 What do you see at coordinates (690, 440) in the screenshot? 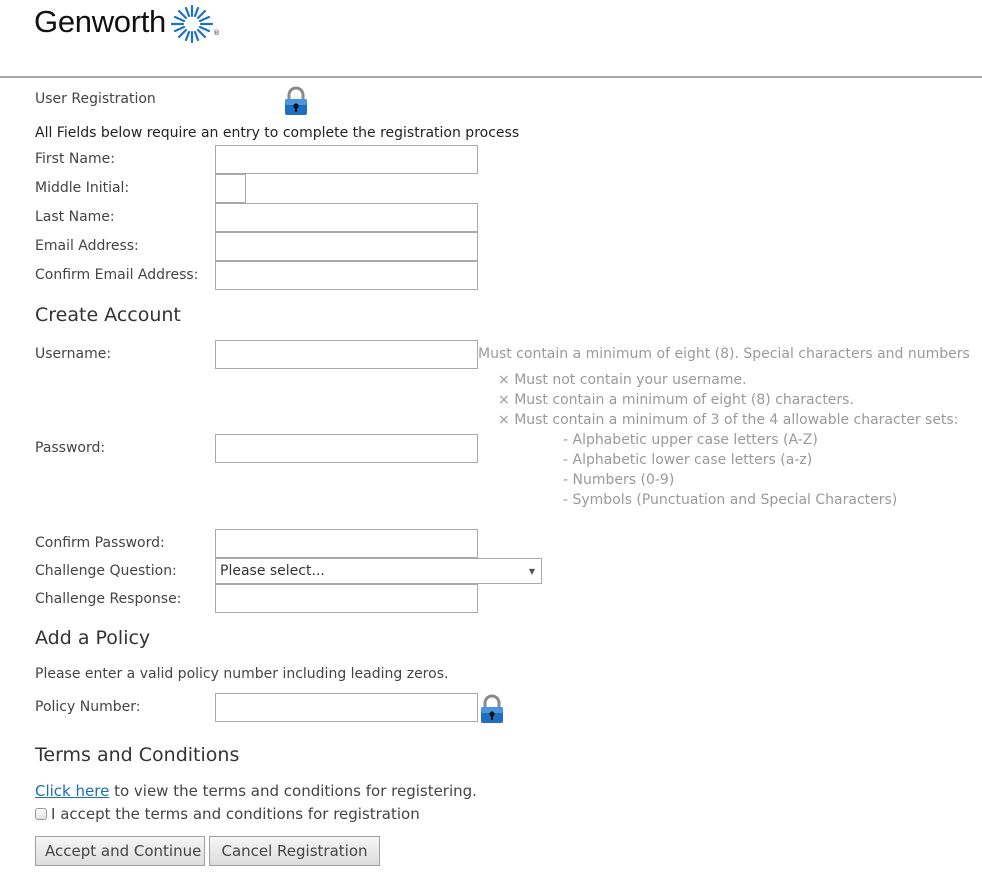
I see `character-set-item: - Alphabetic upper case letters (A-Z)` at bounding box center [690, 440].